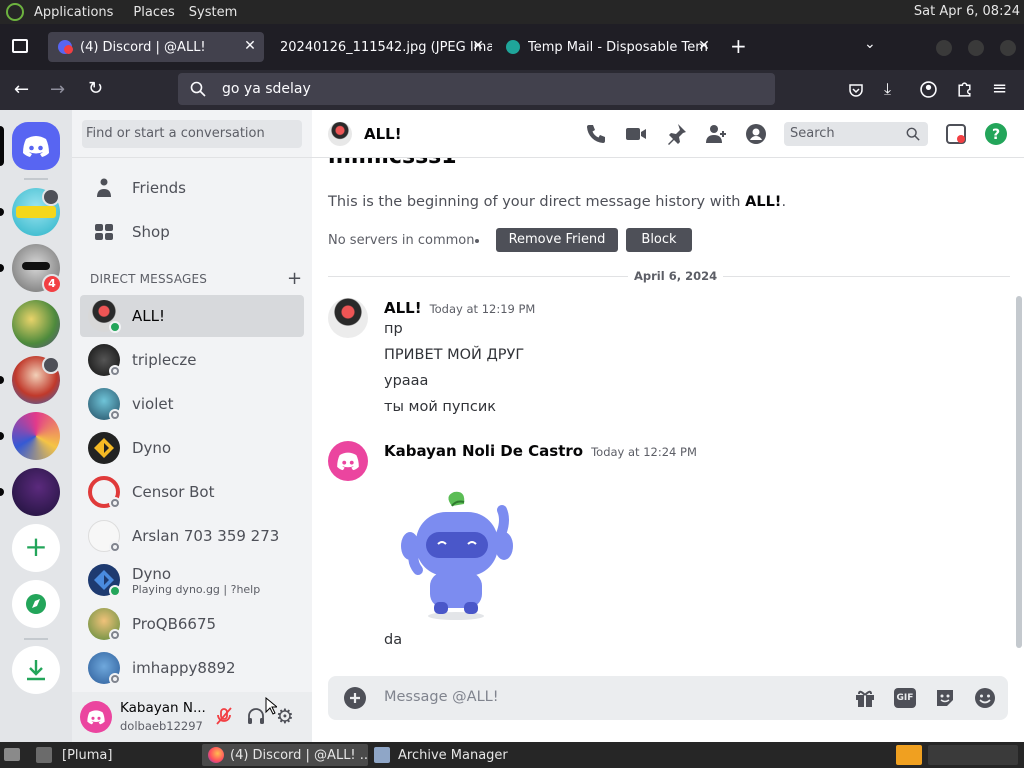 This screenshot has width=1024, height=768. Describe the element at coordinates (716, 134) in the screenshot. I see `add-friends-to-dm-icon` at that location.